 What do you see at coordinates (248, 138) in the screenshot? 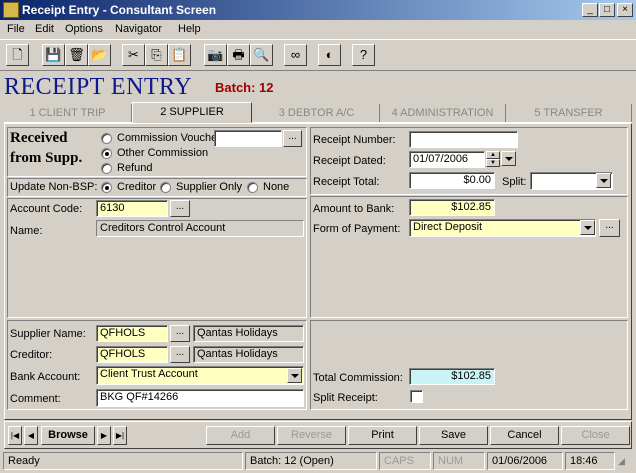
I see `commission-voucher-input` at bounding box center [248, 138].